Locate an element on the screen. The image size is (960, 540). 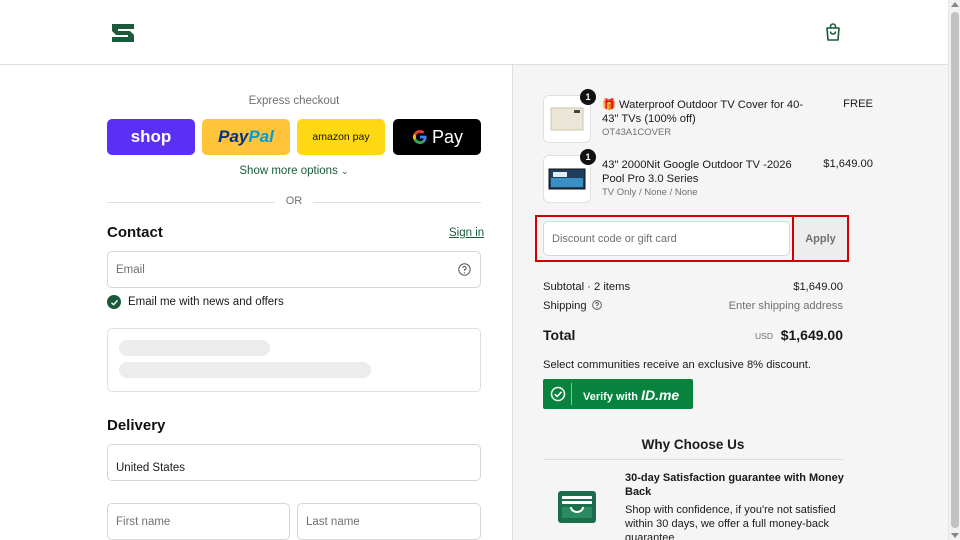
discount-code-input: Discount code or gift card is located at coordinates (666, 238).